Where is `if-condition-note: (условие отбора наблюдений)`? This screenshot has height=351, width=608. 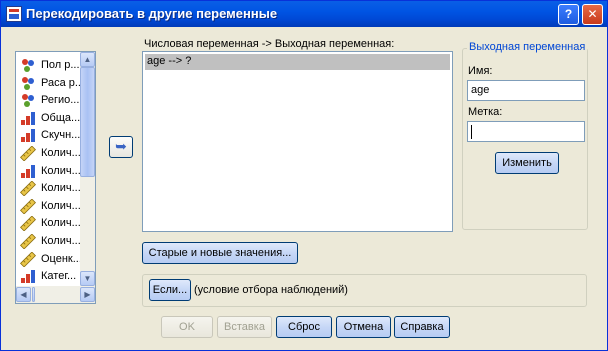 if-condition-note: (условие отбора наблюдений) is located at coordinates (271, 290).